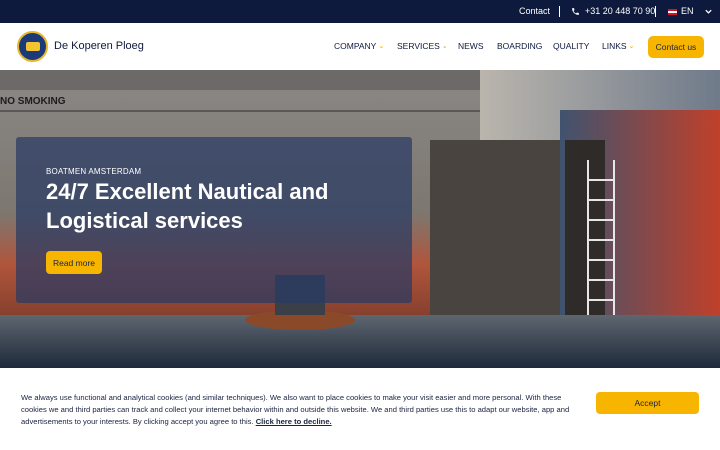  I want to click on hero-eyebrow: BOATMEN AMSTERDAM, so click(94, 171).